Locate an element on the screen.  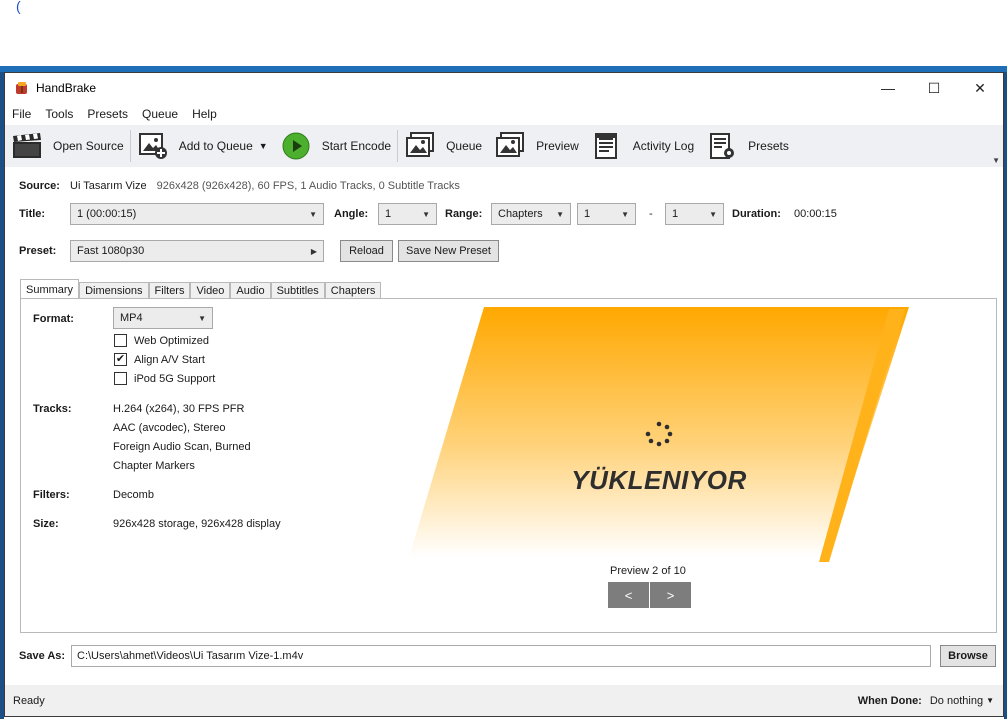
close-button: ✕ is located at coordinates (980, 88).